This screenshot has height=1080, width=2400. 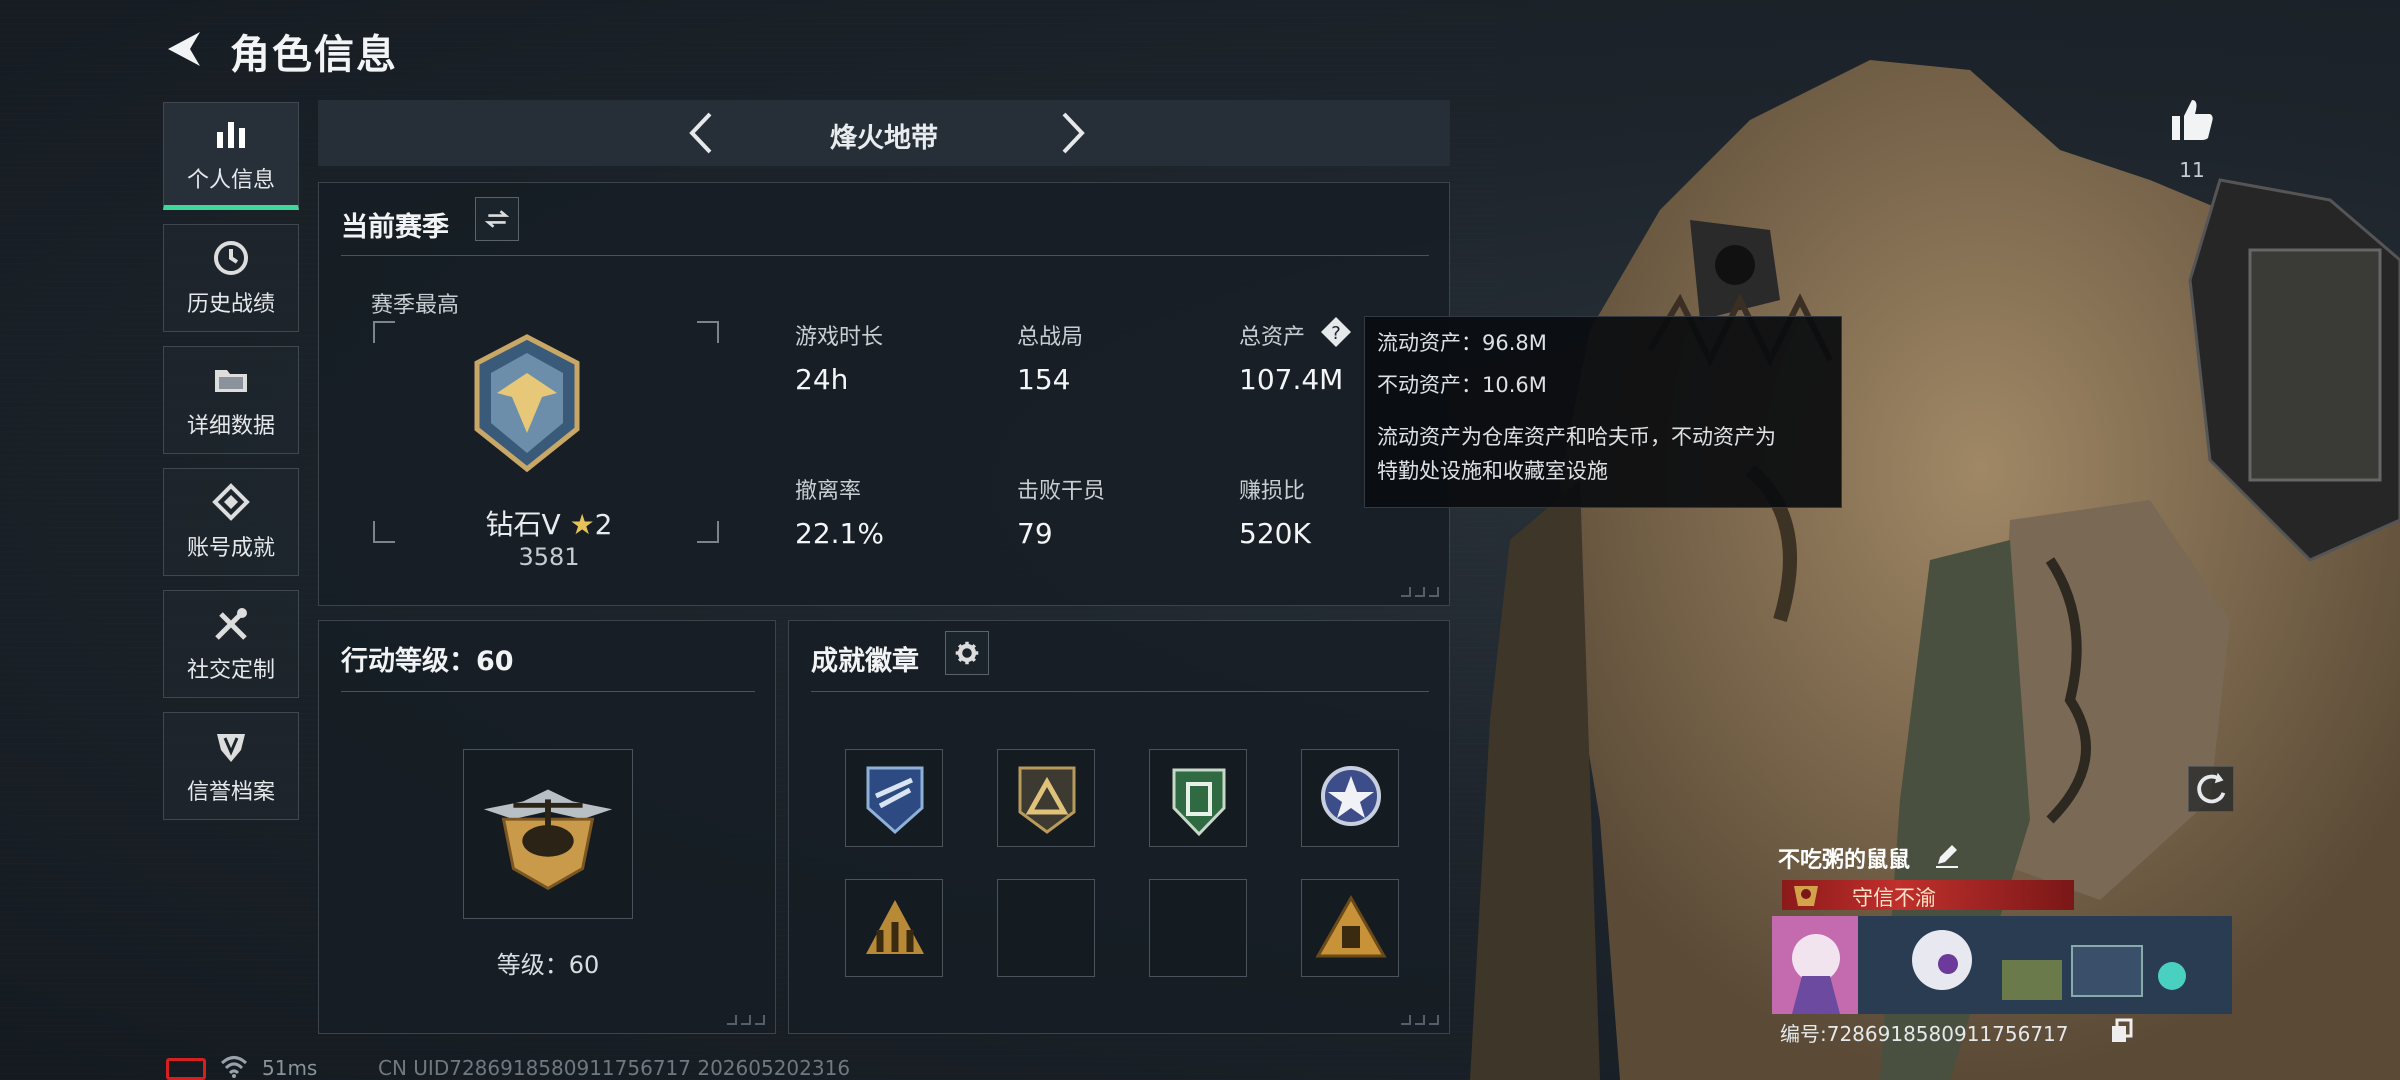 I want to click on sidebar-item-detailed-data: 详细数据, so click(x=231, y=400).